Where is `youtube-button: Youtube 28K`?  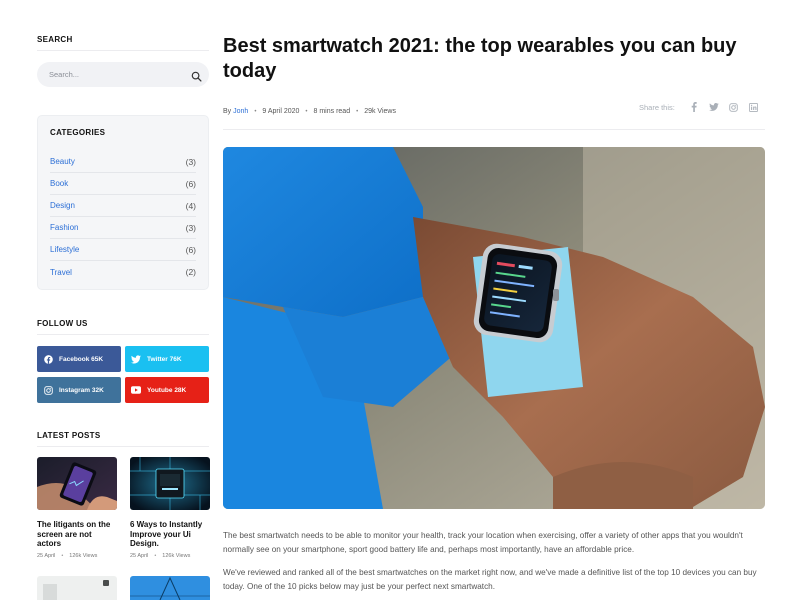 youtube-button: Youtube 28K is located at coordinates (167, 390).